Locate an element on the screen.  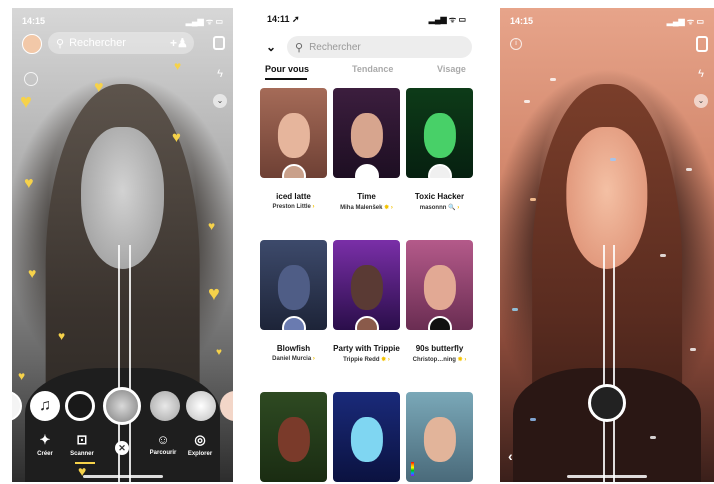
close-icon: ✕ is located at coordinates (122, 448).